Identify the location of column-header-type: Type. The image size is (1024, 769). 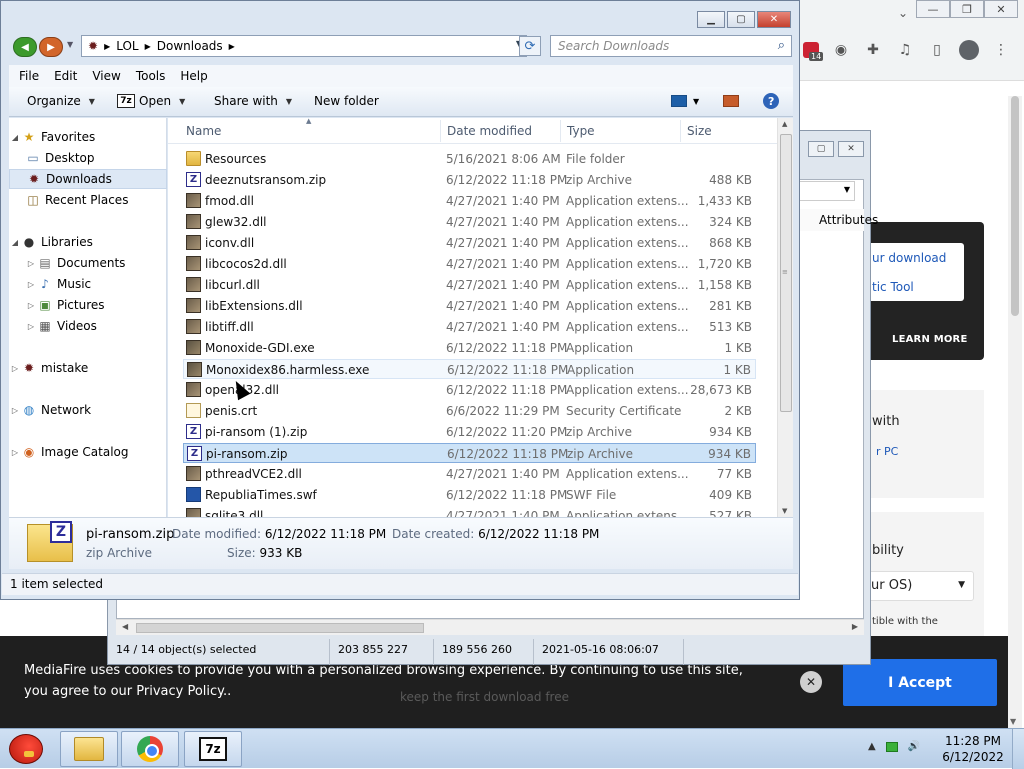
(581, 131).